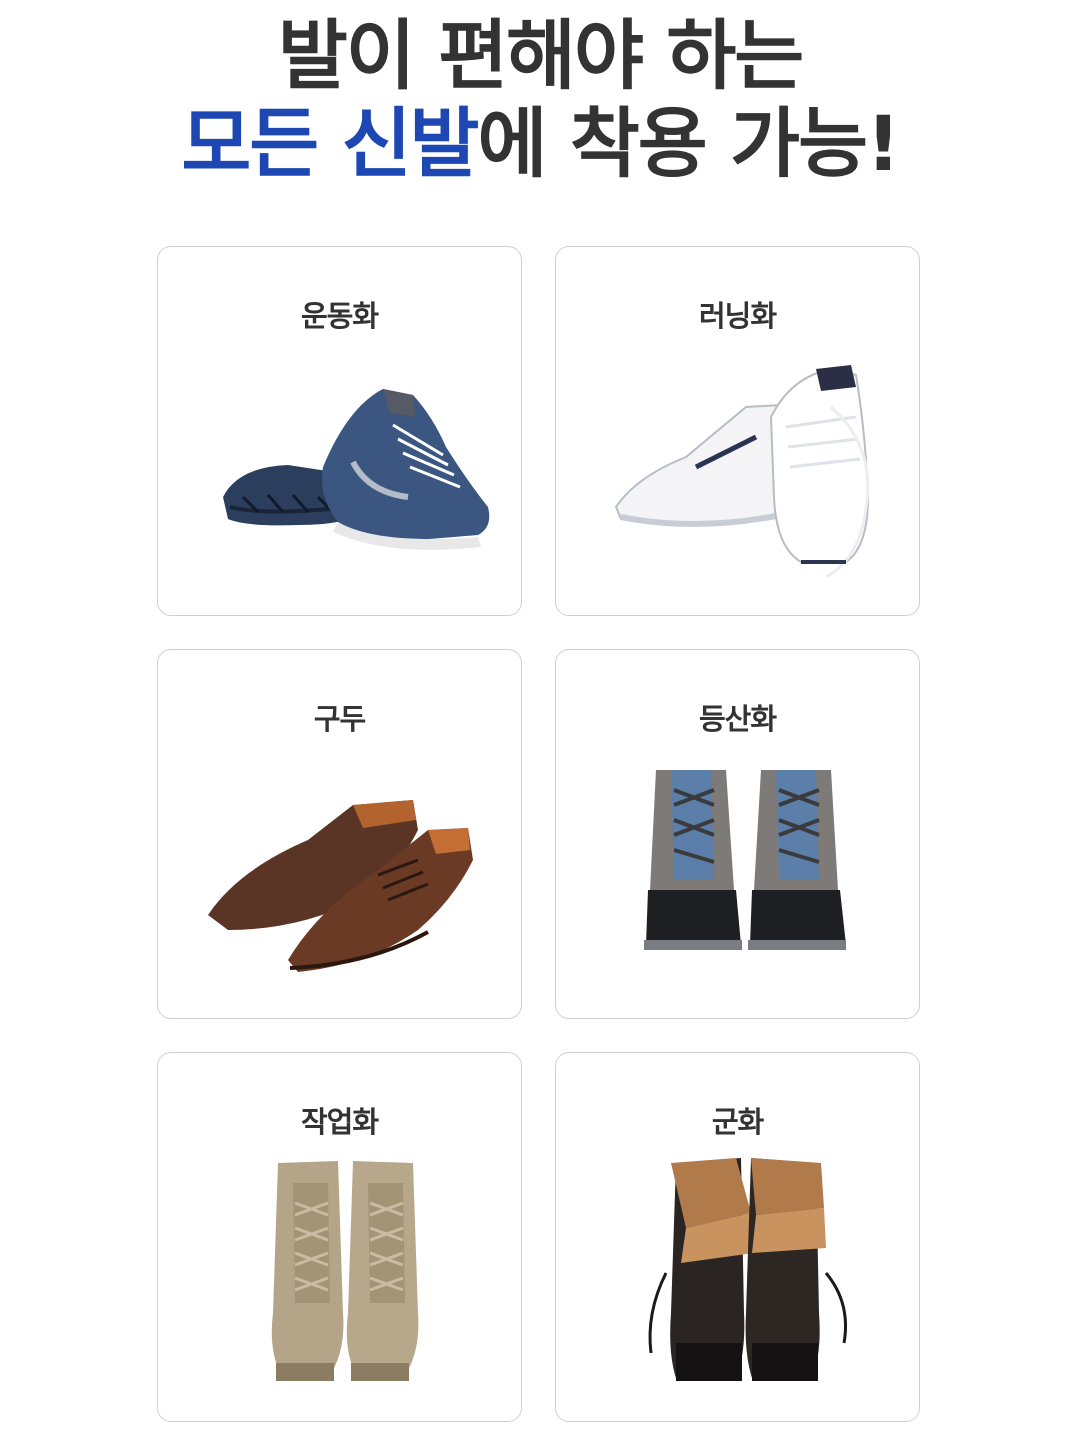 The width and height of the screenshot is (1080, 1440). I want to click on shoe-card-label: 운동화, so click(339, 316).